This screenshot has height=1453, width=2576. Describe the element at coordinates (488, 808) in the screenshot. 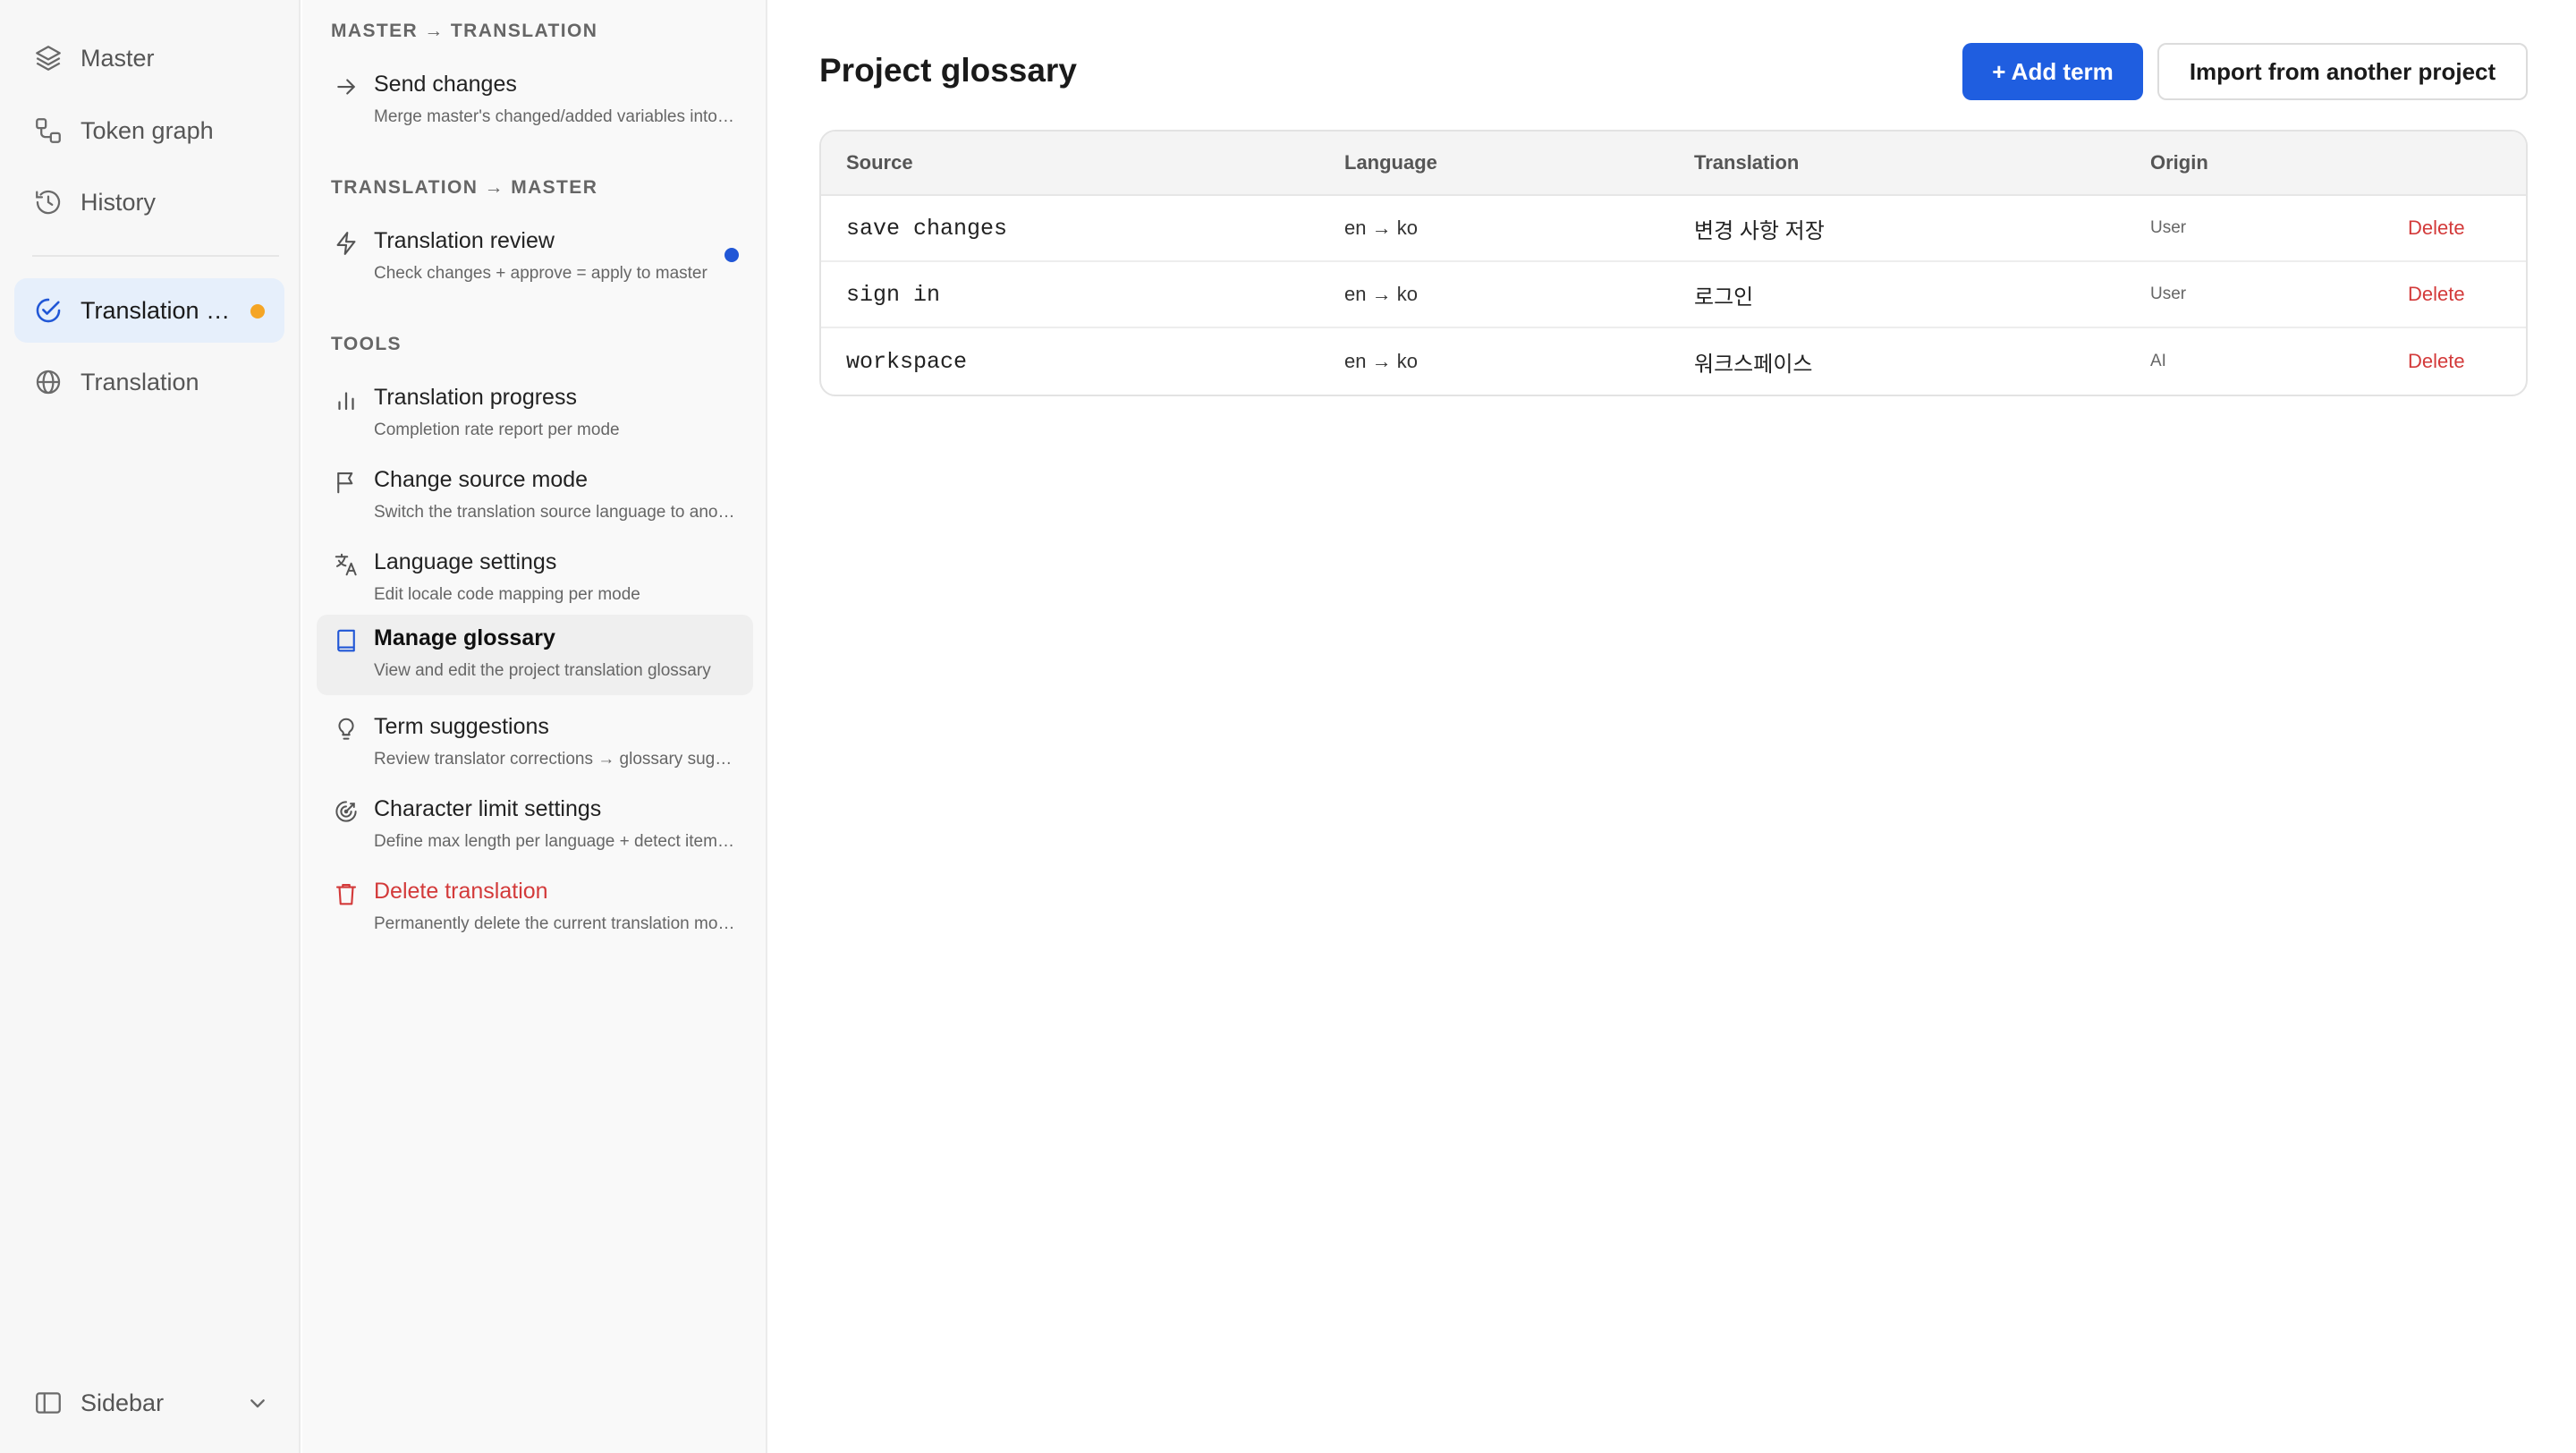

I see `tool-title: Character limit settings` at that location.